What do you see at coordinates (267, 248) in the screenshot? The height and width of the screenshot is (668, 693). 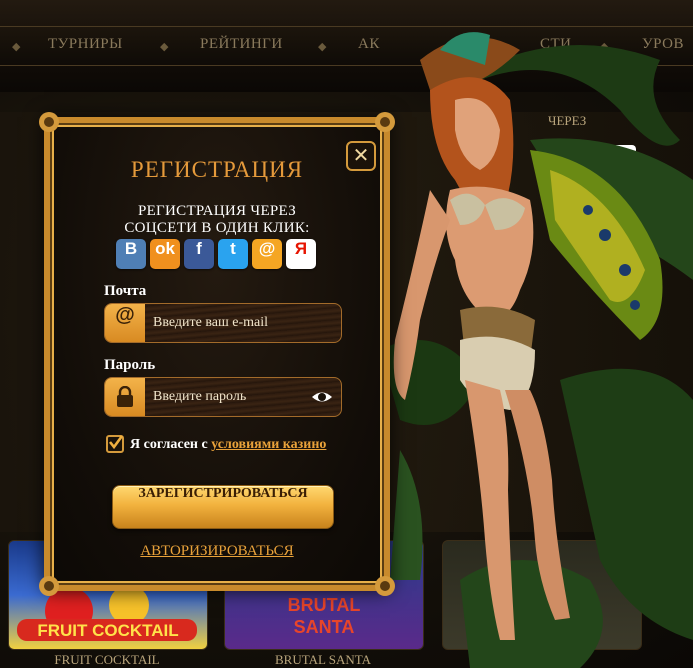 I see `mailru-icon: @` at bounding box center [267, 248].